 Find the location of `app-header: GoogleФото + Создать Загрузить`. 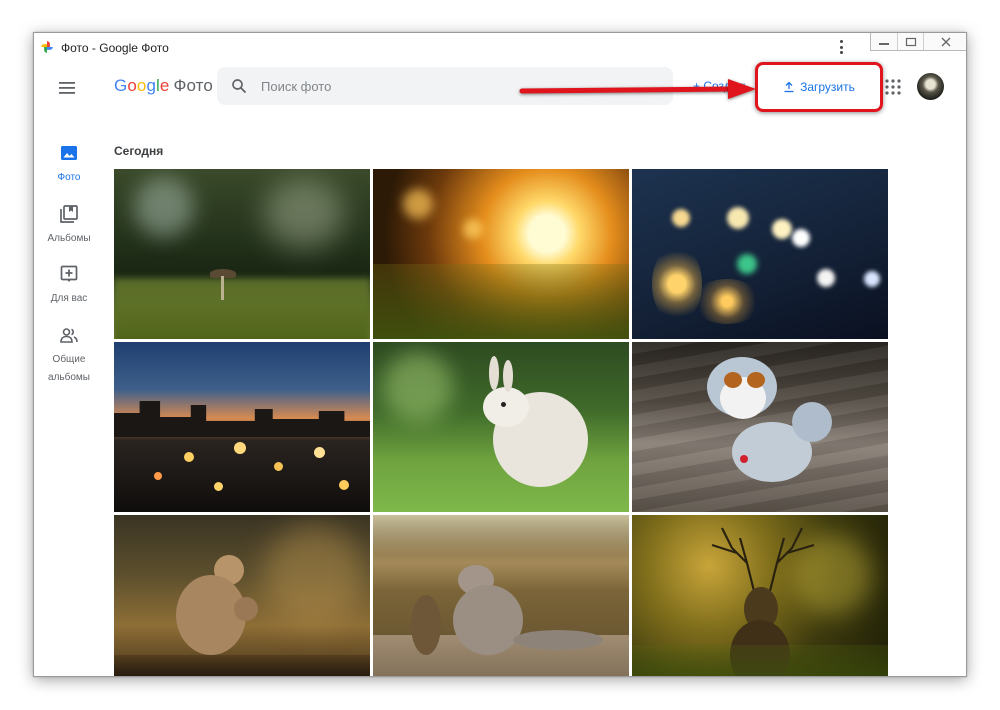

app-header: GoogleФото + Создать Загрузить is located at coordinates (500, 89).